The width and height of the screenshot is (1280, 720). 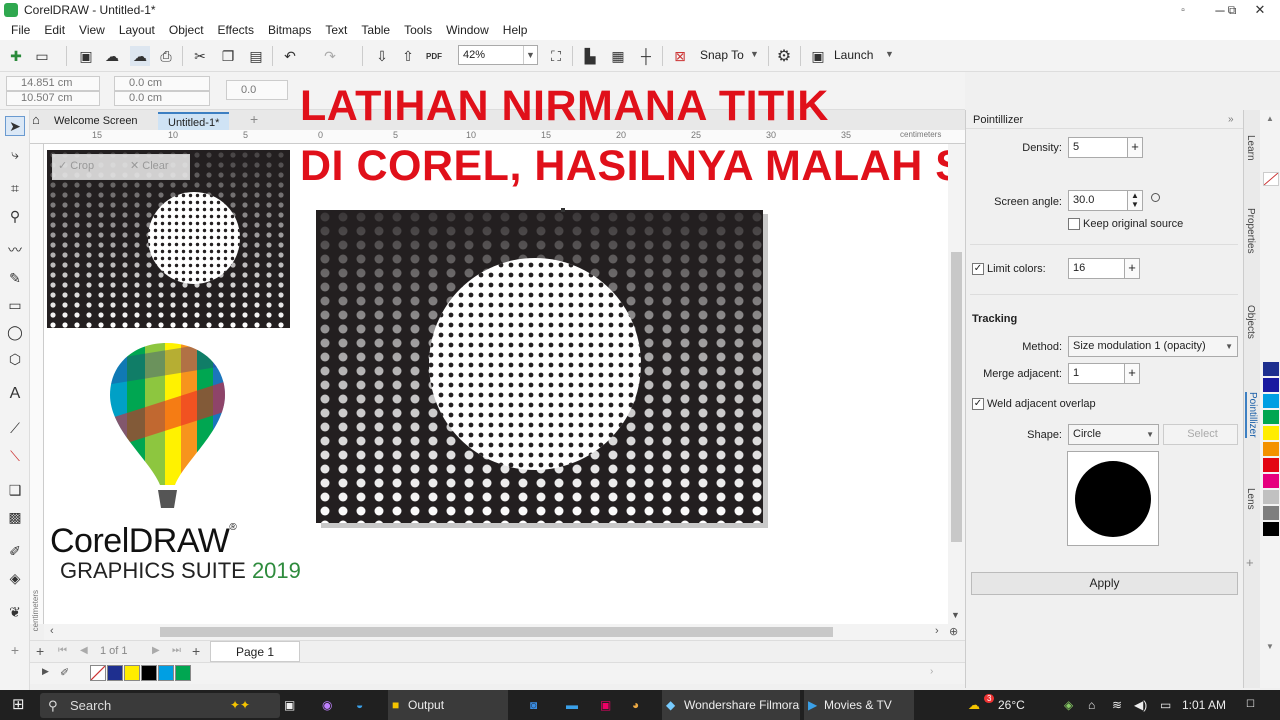 I want to click on task-view-icon: ▣, so click(x=289, y=705).